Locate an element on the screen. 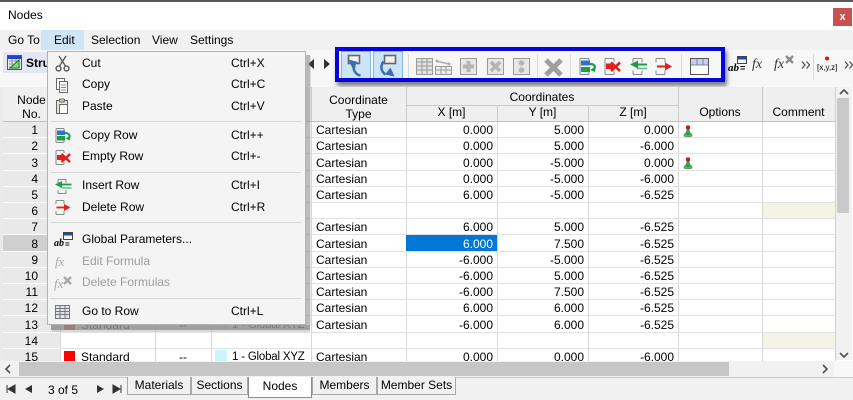 The image size is (853, 400). svg-text: [x,y,z] is located at coordinates (827, 67).